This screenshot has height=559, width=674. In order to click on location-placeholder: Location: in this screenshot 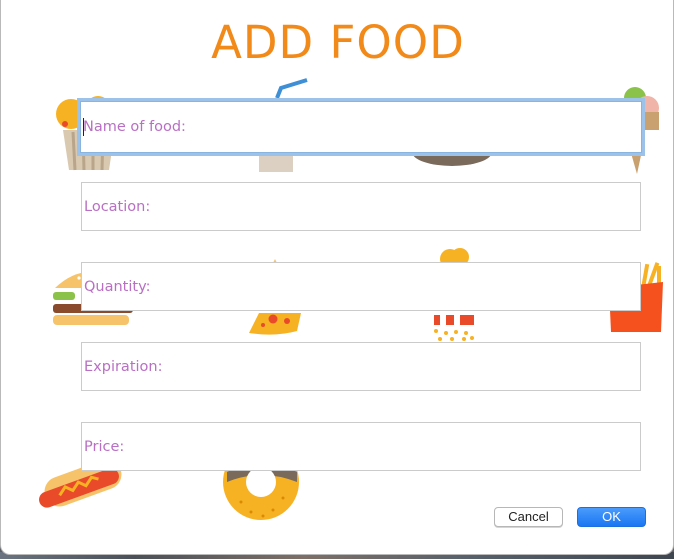, I will do `click(117, 206)`.